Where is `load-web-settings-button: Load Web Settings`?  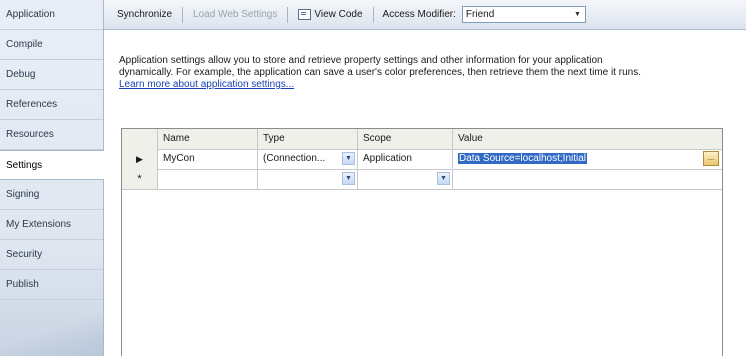
load-web-settings-button: Load Web Settings is located at coordinates (235, 14).